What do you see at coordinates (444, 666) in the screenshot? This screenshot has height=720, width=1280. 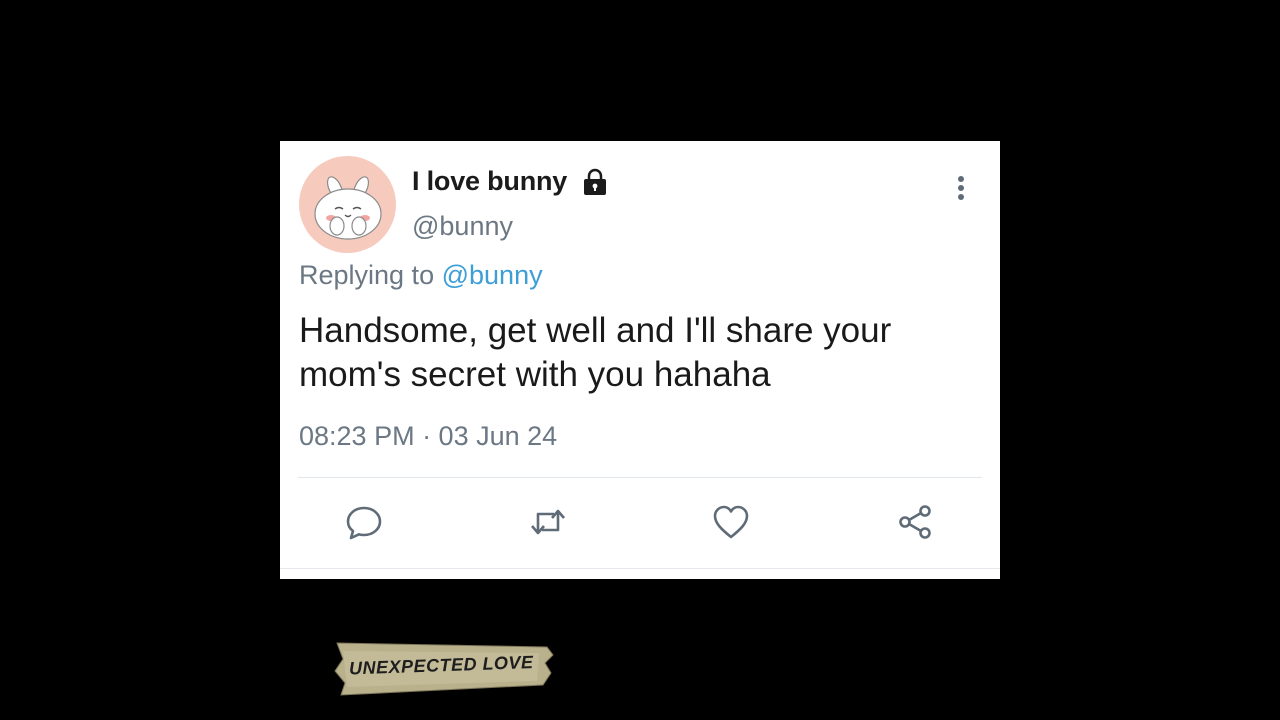 I see `overlay-tape-label: UNEXPECTED LOVE` at bounding box center [444, 666].